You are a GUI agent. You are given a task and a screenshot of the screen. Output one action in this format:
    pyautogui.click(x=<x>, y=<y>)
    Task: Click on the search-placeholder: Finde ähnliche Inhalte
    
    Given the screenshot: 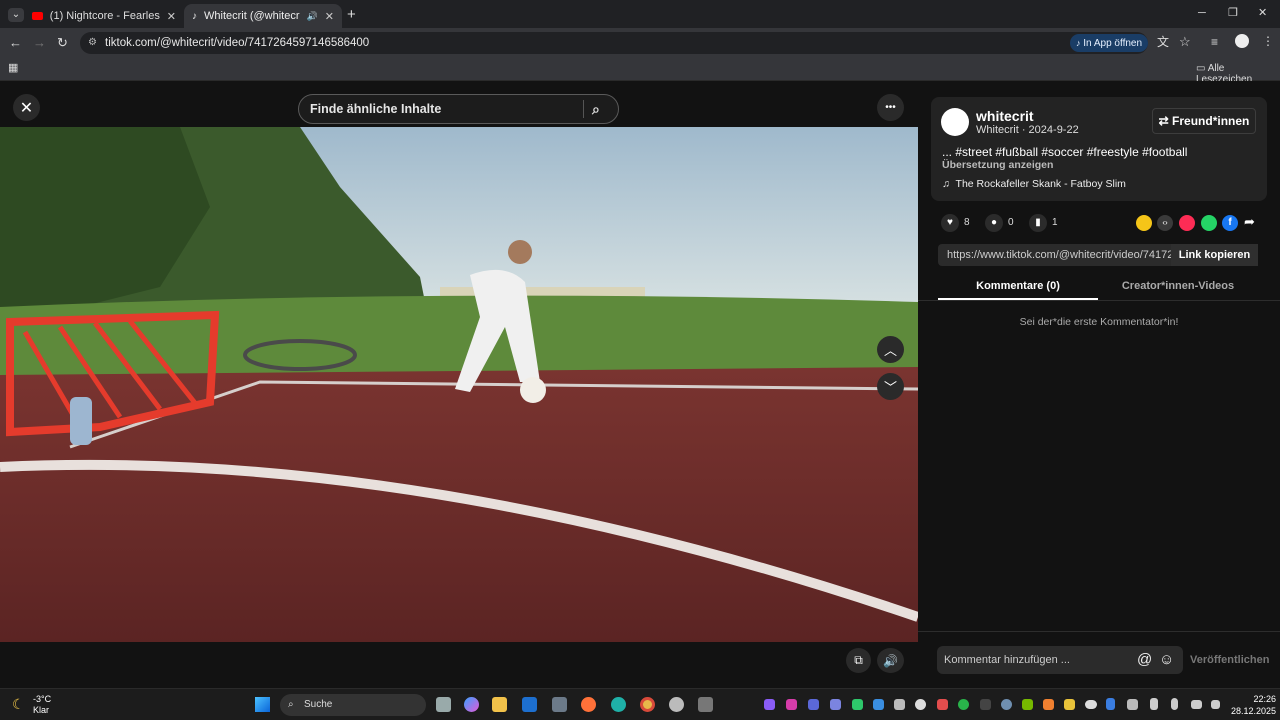 What is the action you would take?
    pyautogui.click(x=376, y=109)
    